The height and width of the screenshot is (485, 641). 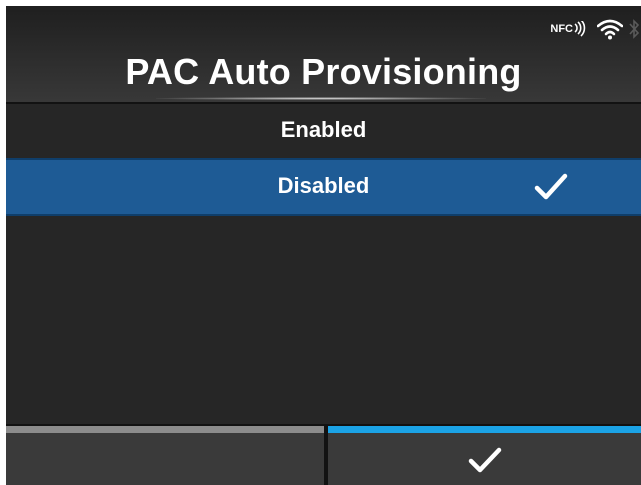 What do you see at coordinates (580, 29) in the screenshot?
I see `nfc-icon` at bounding box center [580, 29].